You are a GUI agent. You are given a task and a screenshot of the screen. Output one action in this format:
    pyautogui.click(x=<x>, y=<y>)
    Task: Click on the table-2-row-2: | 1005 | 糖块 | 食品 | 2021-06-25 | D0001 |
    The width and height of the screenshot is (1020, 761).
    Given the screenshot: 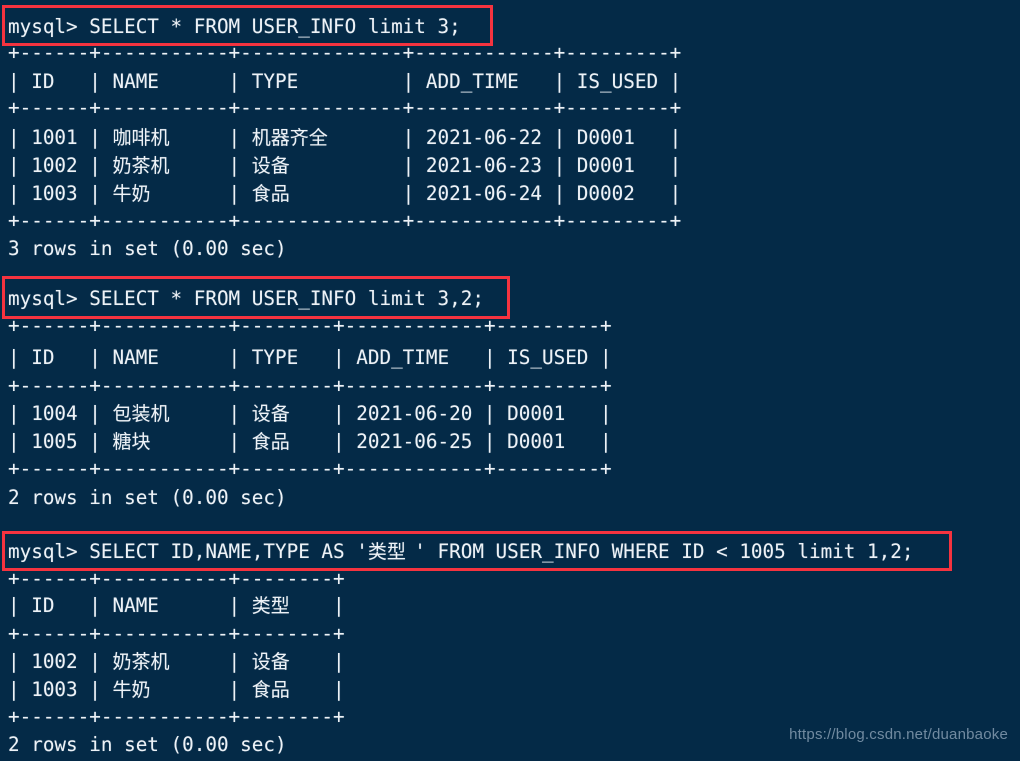 What is the action you would take?
    pyautogui.click(x=310, y=441)
    